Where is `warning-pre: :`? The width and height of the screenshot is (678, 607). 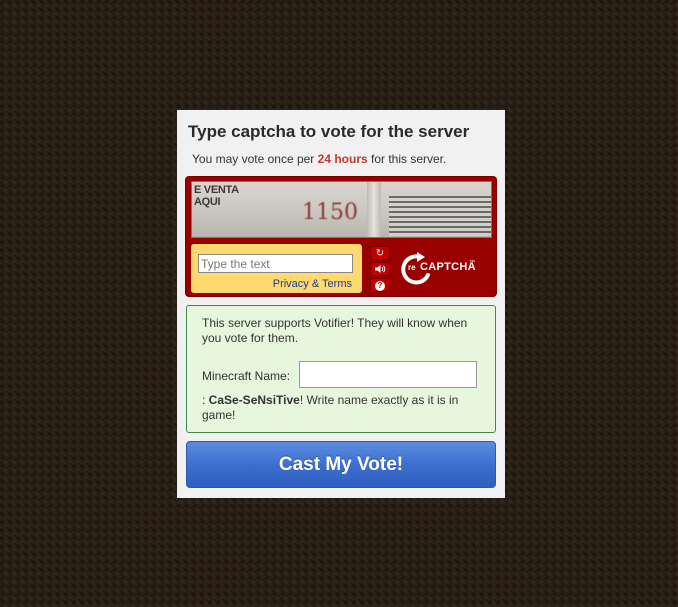
warning-pre: : is located at coordinates (205, 400).